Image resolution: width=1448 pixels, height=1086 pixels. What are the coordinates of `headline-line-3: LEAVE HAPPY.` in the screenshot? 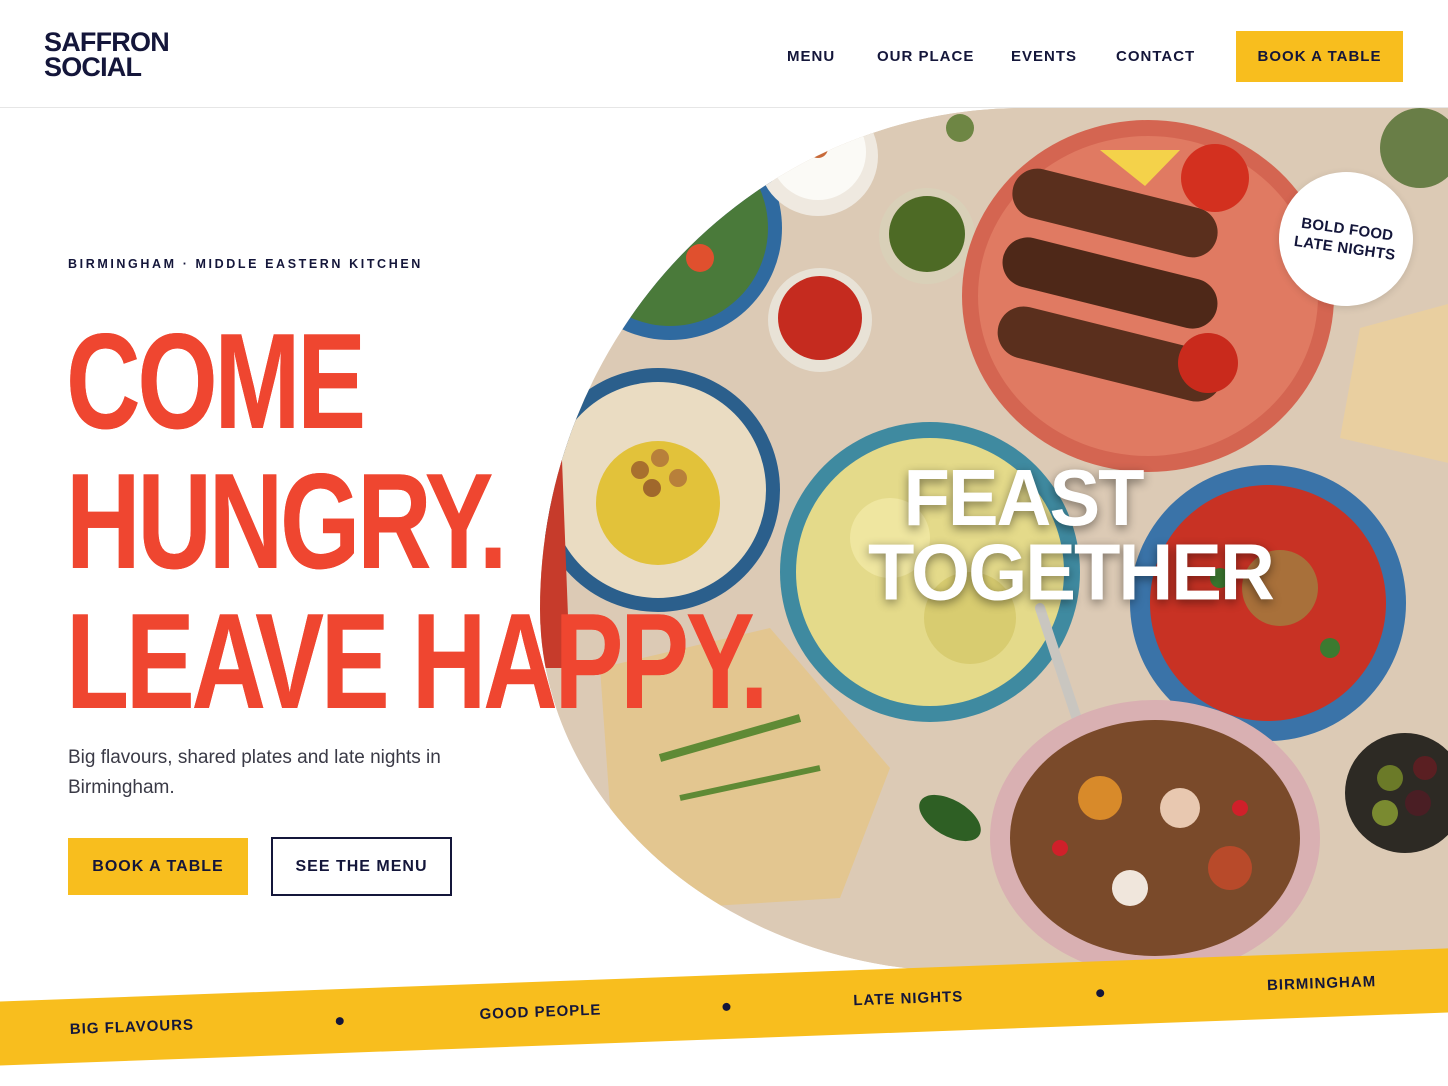 It's located at (417, 661).